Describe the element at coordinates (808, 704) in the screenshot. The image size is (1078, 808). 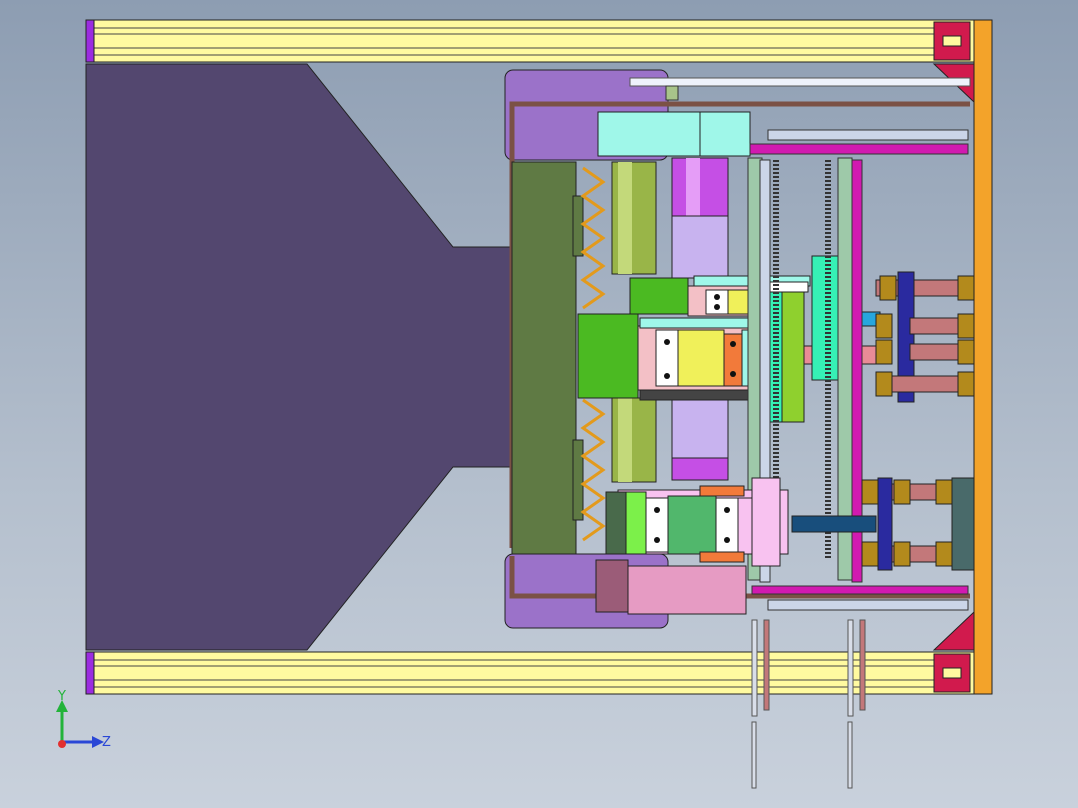
I see `ejector-pins` at that location.